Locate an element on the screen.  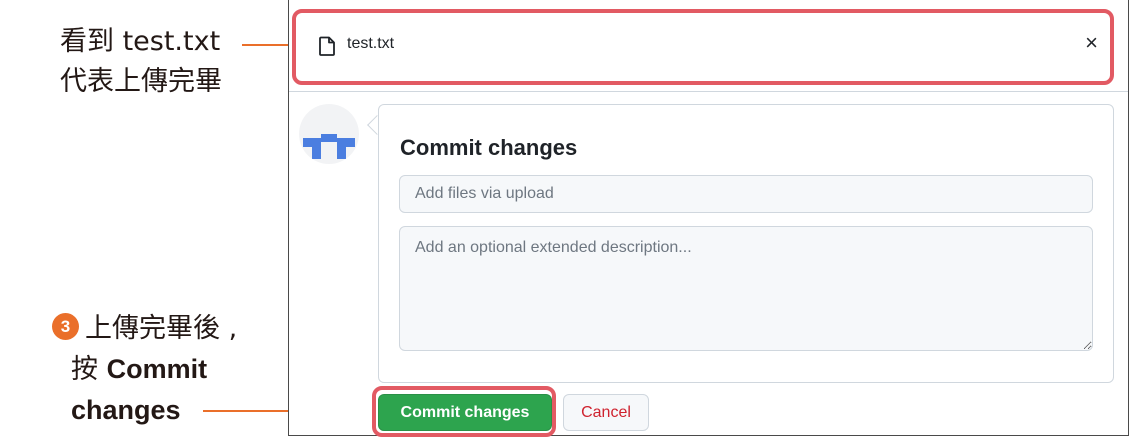
leader-line-top is located at coordinates (268, 45).